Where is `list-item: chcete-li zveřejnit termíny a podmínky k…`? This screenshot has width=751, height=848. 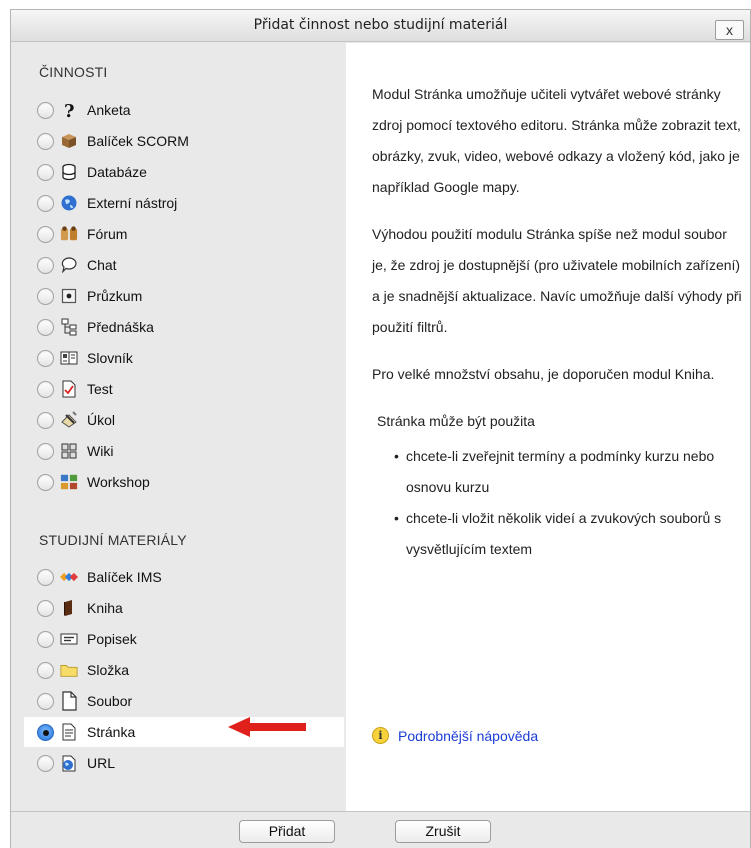 list-item: chcete-li zveřejnit termíny a podmínky k… is located at coordinates (568, 472).